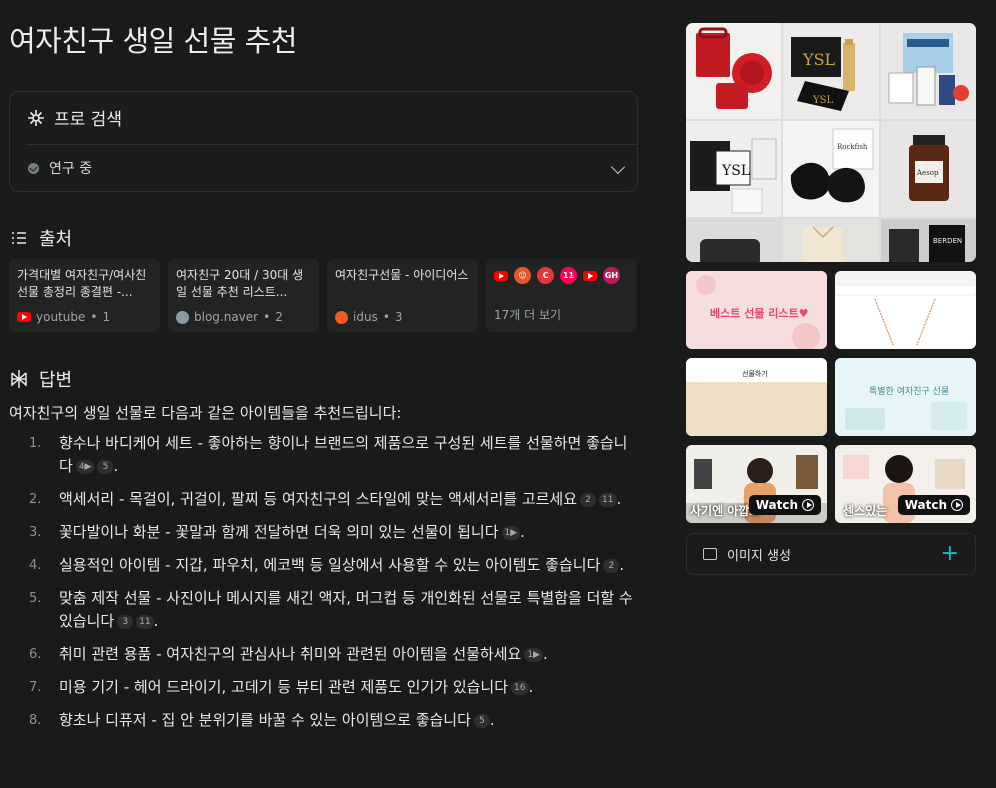 The height and width of the screenshot is (788, 996). What do you see at coordinates (559, 275) in the screenshot?
I see `more-source-icons: ☺ C 11 GH` at bounding box center [559, 275].